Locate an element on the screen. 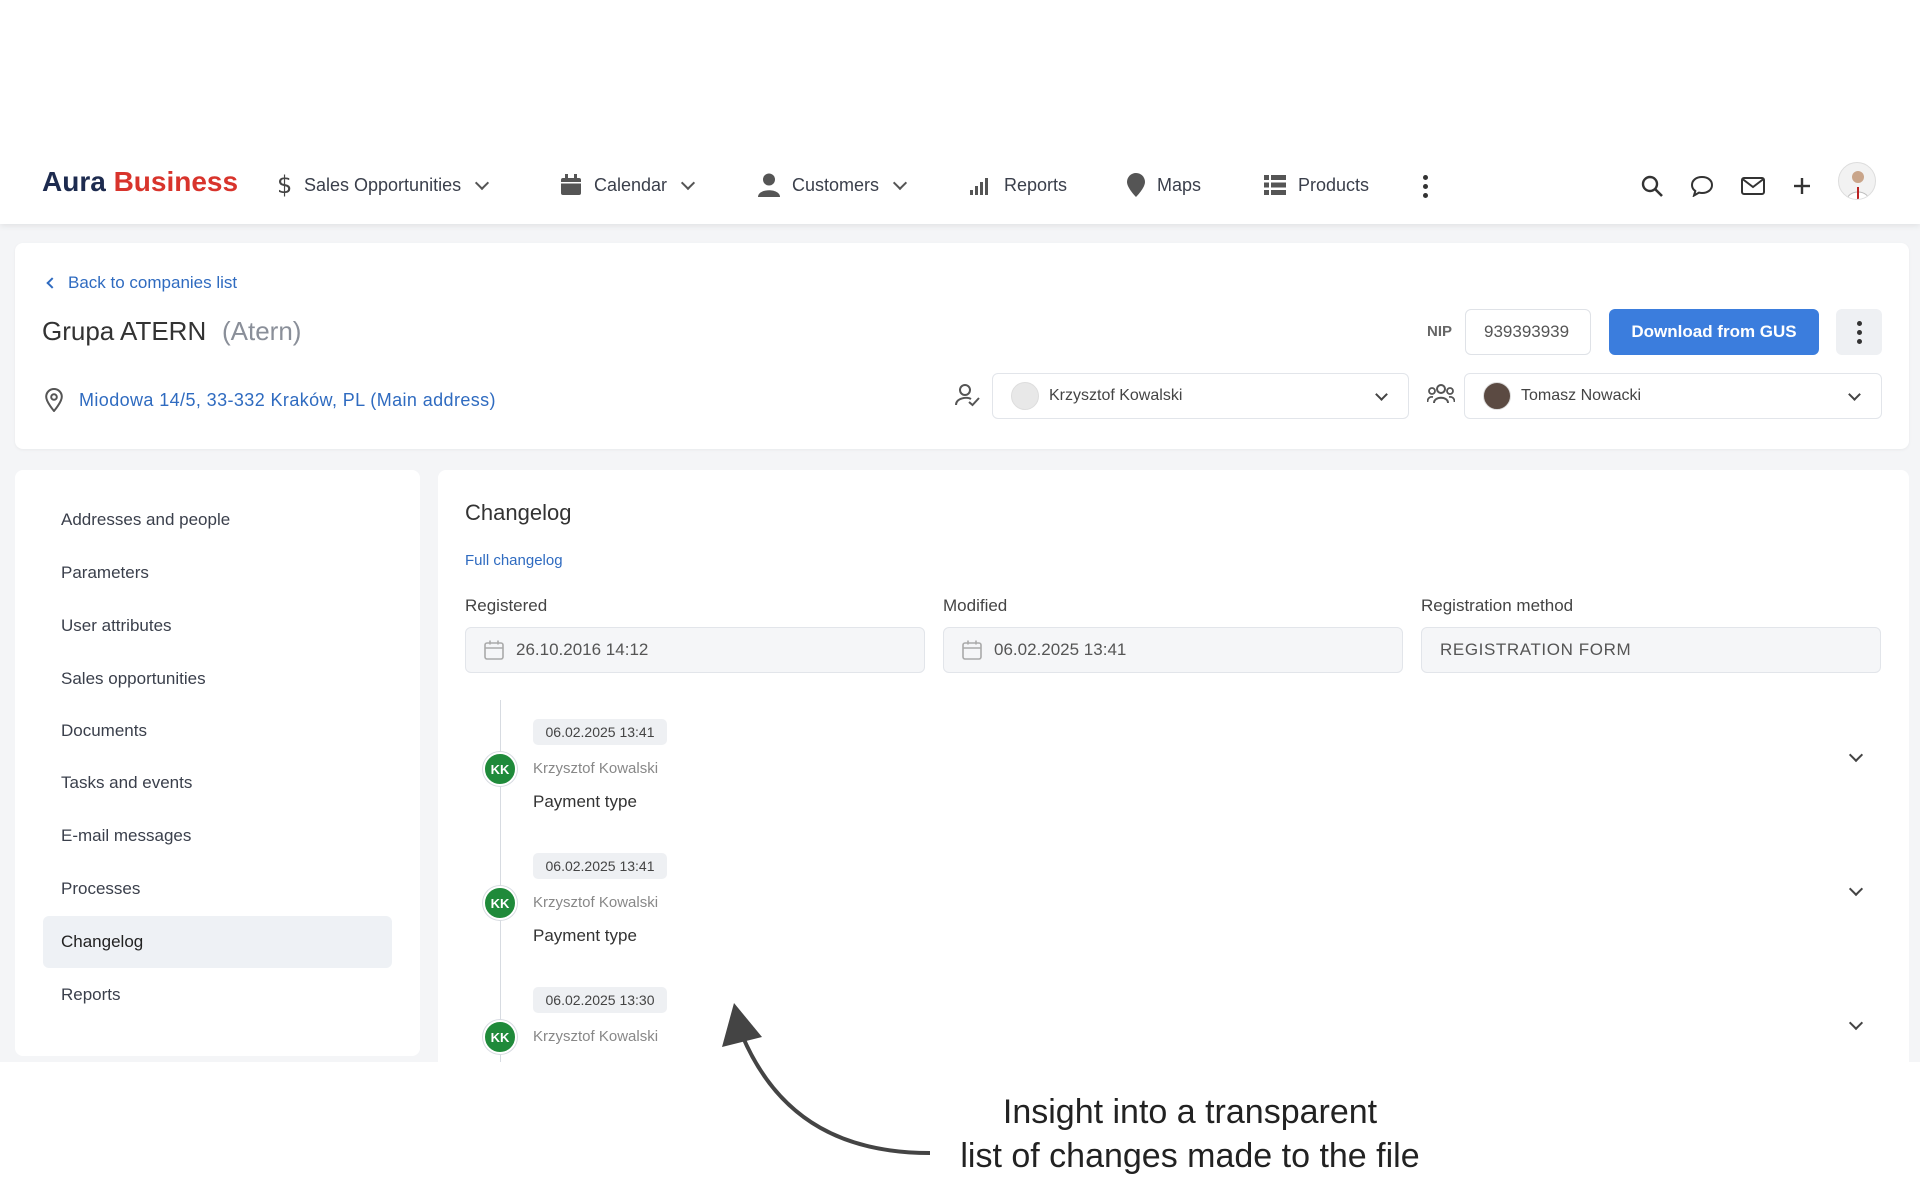 Image resolution: width=1920 pixels, height=1200 pixels. add-button is located at coordinates (1802, 186).